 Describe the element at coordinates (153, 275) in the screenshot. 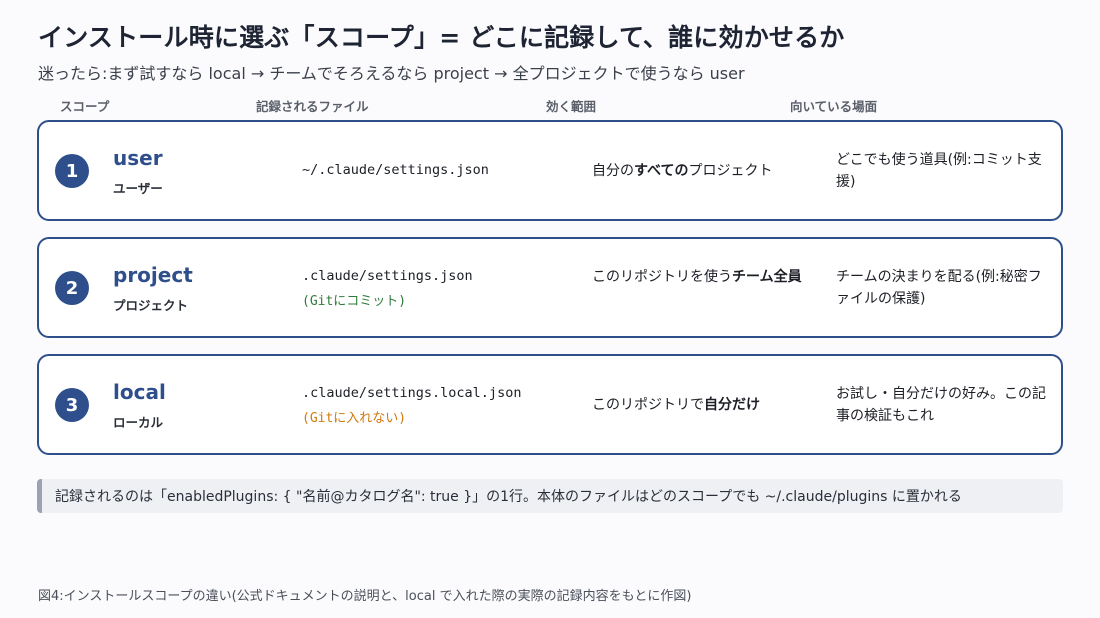

I see `scope-name: project` at that location.